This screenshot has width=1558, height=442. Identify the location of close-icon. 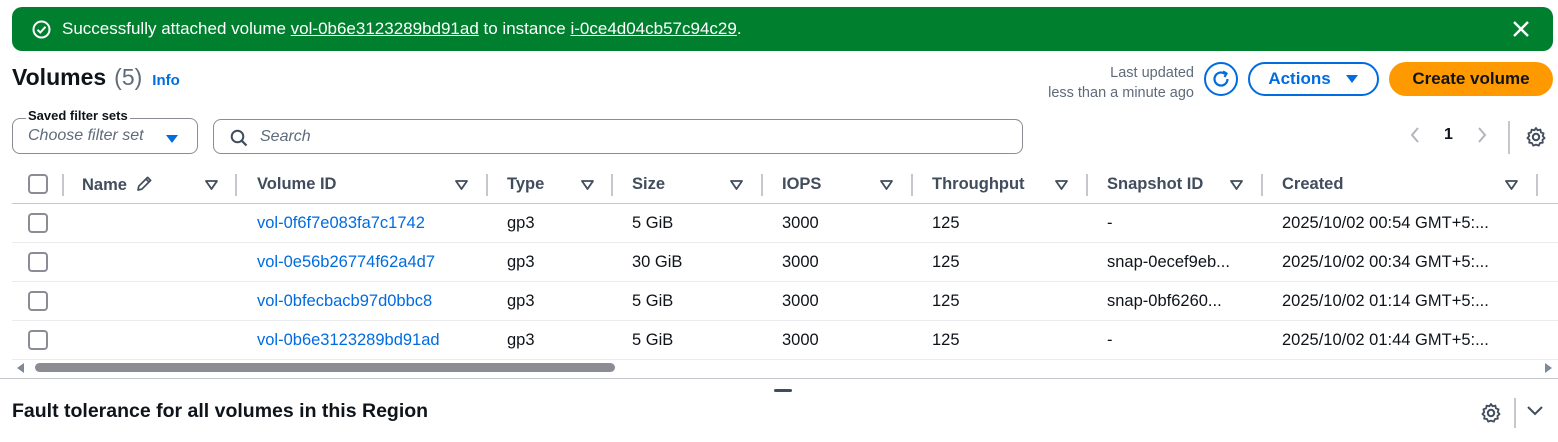
(1521, 29).